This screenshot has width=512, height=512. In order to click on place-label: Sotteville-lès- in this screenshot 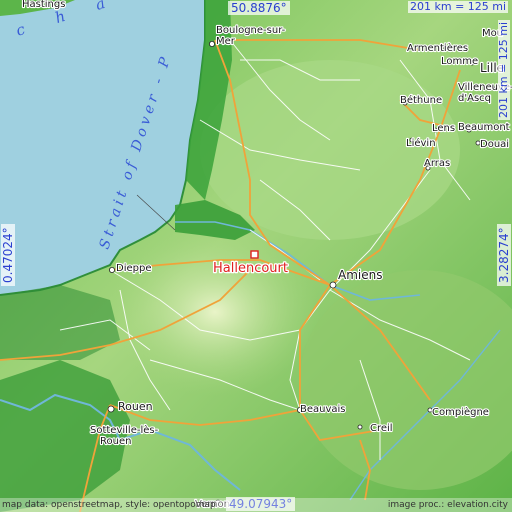, I will do `click(124, 430)`.